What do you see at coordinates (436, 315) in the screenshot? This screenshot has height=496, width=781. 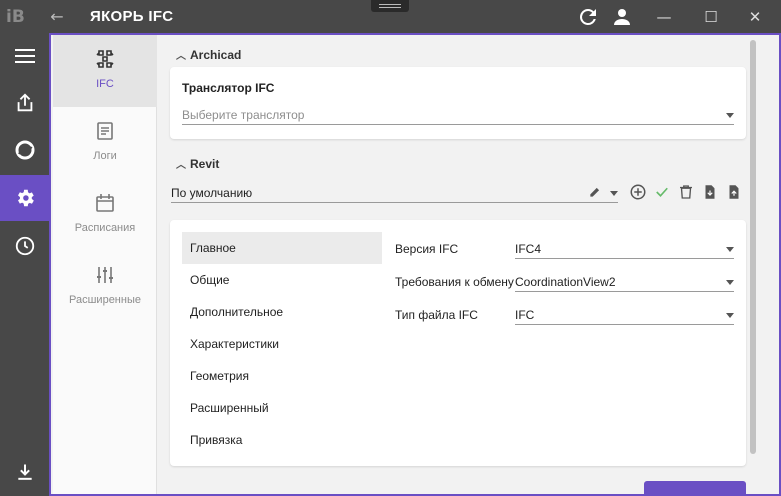 I see `ifc-file-type-label: Тип файла IFC` at bounding box center [436, 315].